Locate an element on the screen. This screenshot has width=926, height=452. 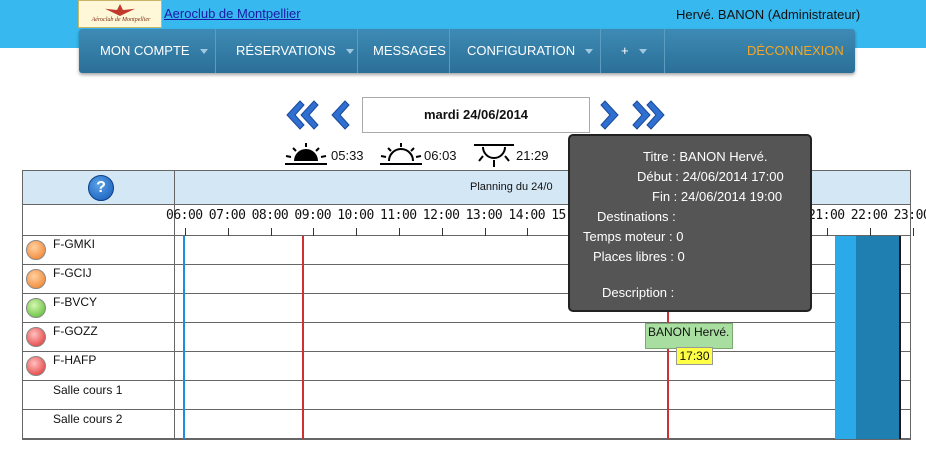
day-end-marker is located at coordinates (900, 337).